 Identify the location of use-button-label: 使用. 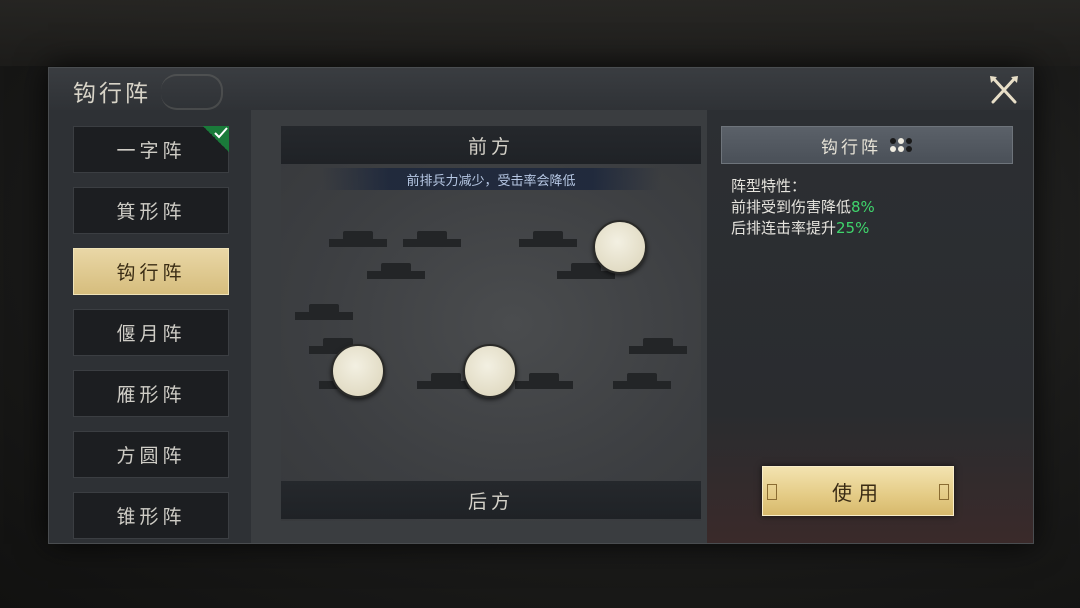
(858, 492).